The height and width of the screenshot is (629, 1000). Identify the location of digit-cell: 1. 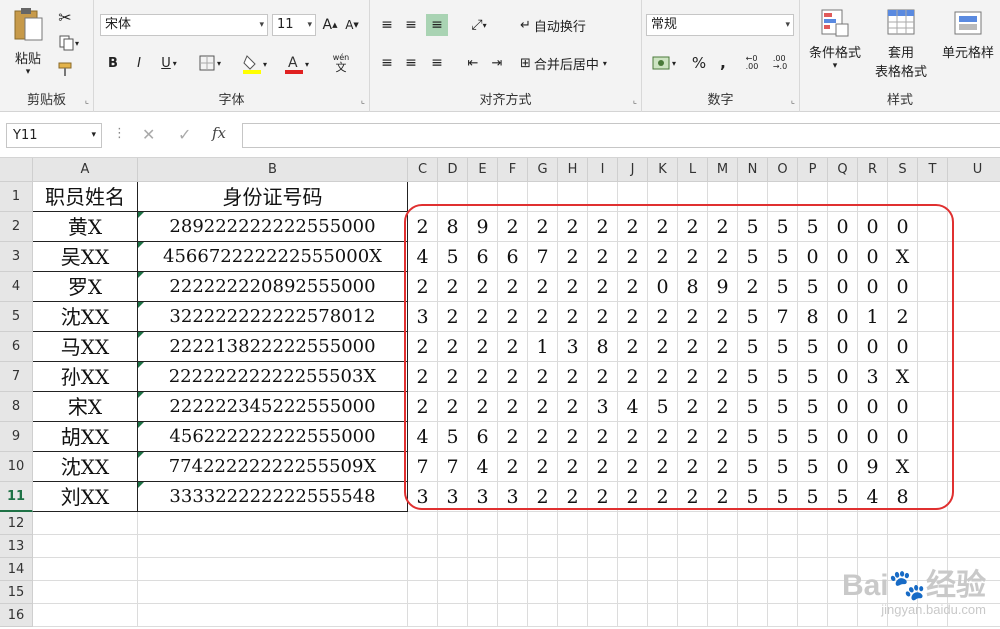
(543, 347).